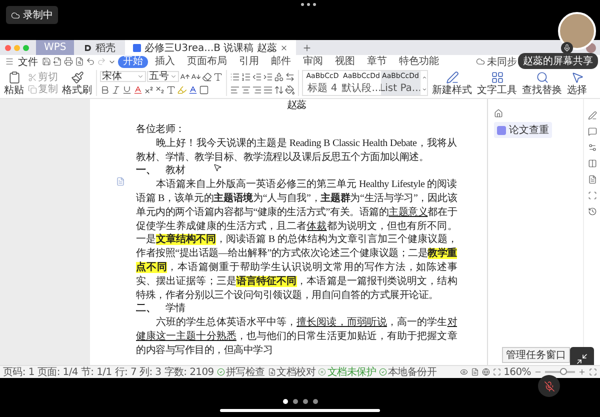 This screenshot has width=600, height=417. Describe the element at coordinates (592, 147) in the screenshot. I see `settings-icon` at that location.